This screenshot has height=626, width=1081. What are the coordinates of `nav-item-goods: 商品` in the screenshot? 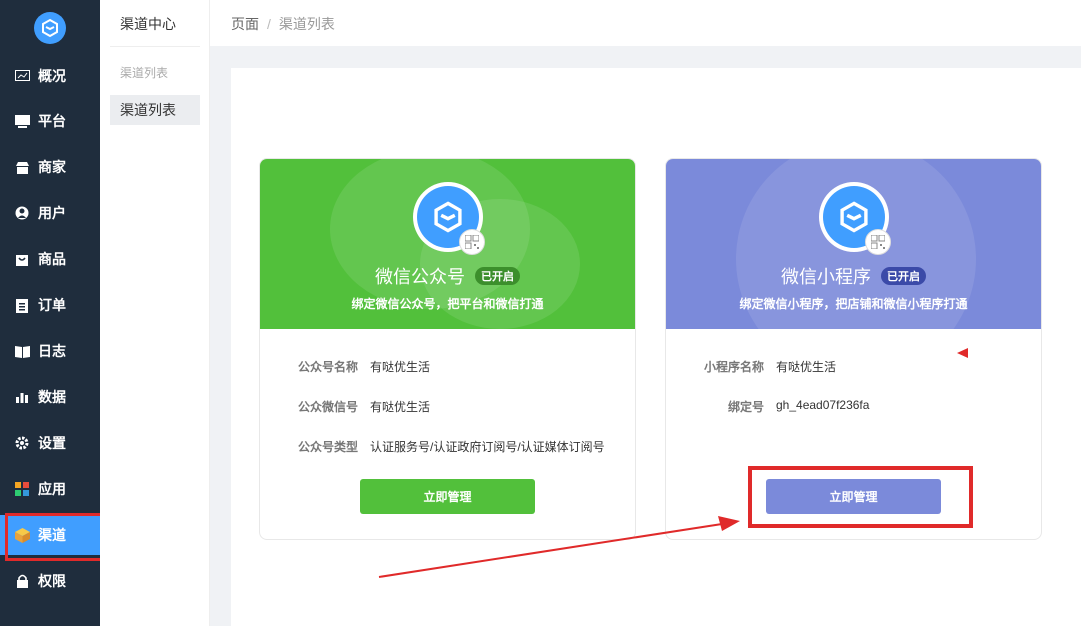 It's located at (50, 259).